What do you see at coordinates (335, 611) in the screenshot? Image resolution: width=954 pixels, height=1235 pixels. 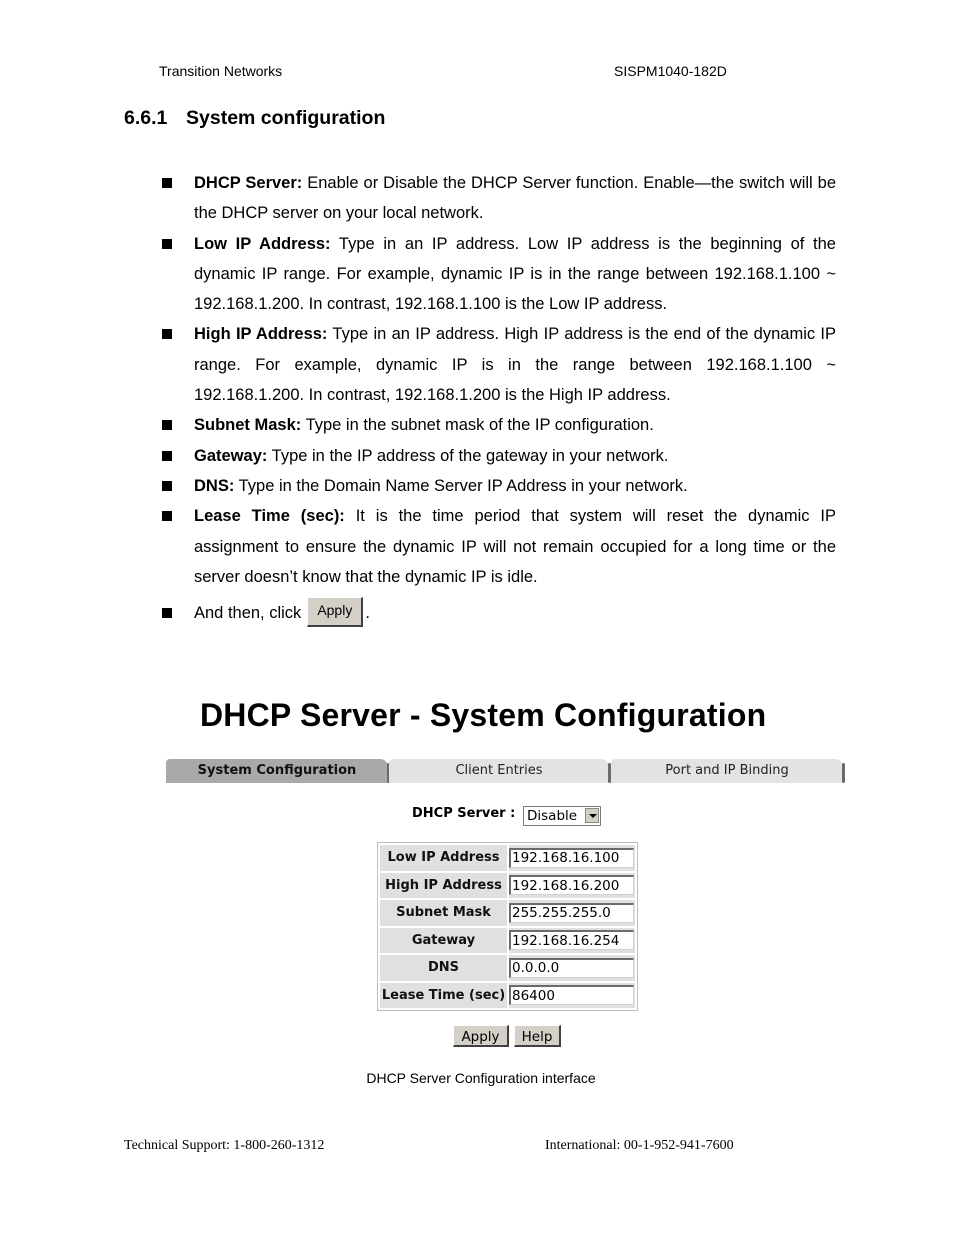 I see `inline-apply-button-image: Apply` at bounding box center [335, 611].